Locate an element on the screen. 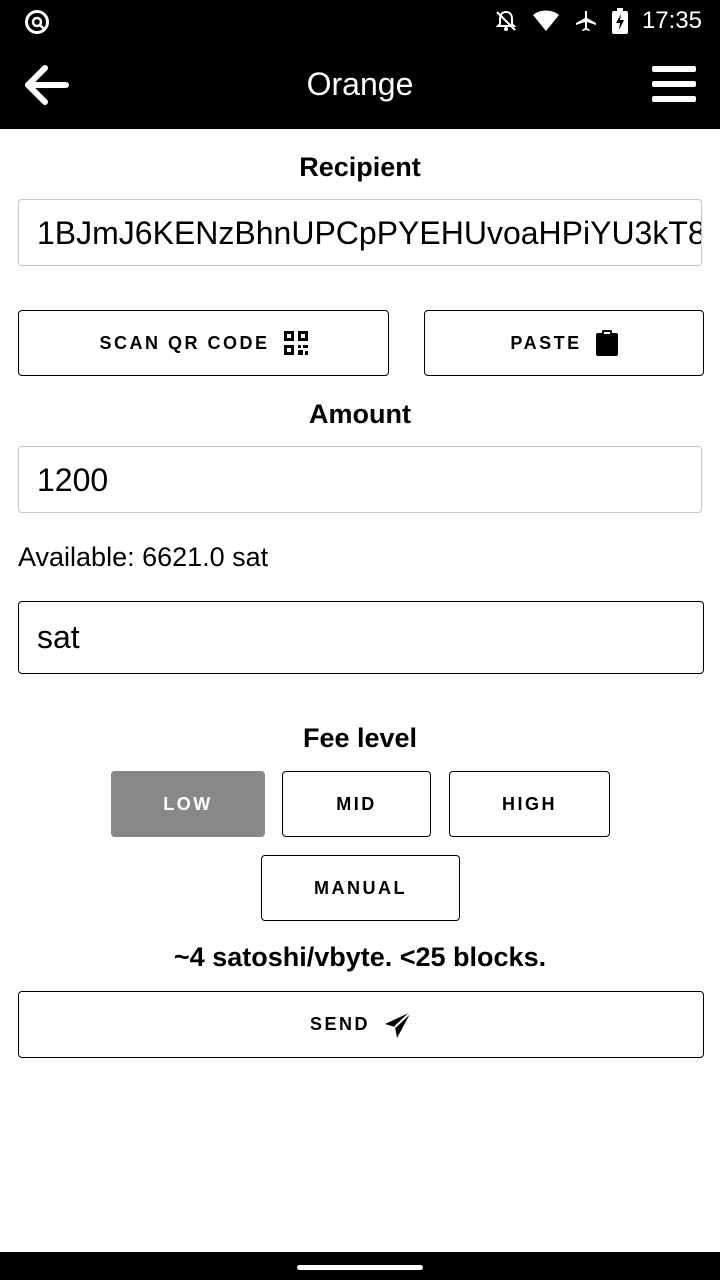 The image size is (720, 1280). fee-high-button: HIGH is located at coordinates (529, 804).